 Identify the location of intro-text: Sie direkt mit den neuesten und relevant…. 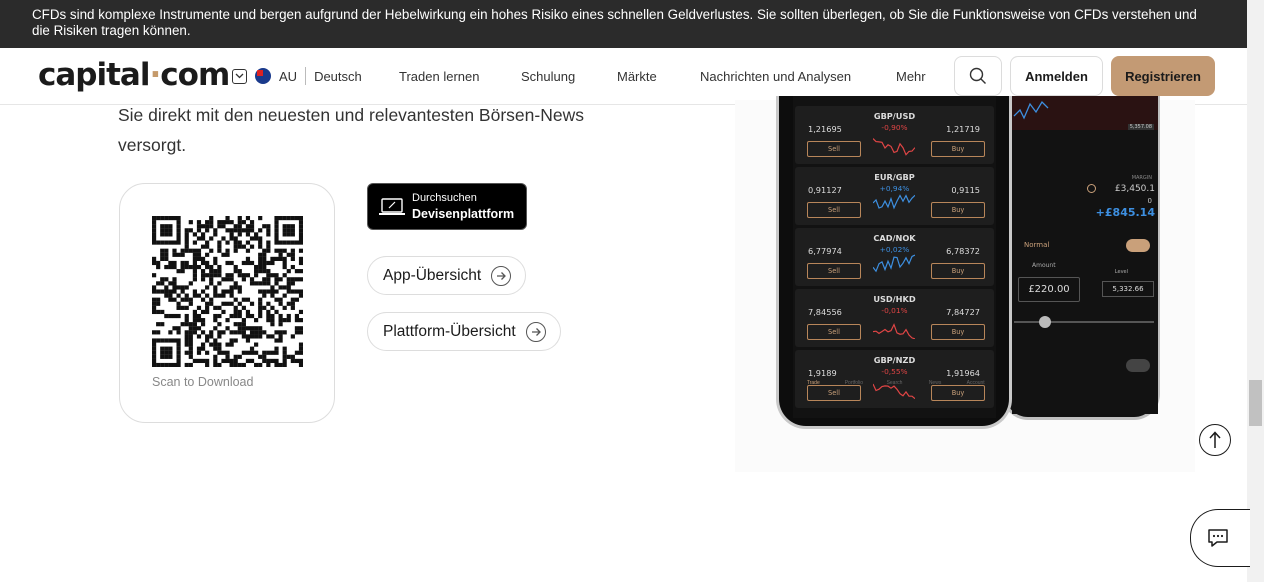
(351, 130).